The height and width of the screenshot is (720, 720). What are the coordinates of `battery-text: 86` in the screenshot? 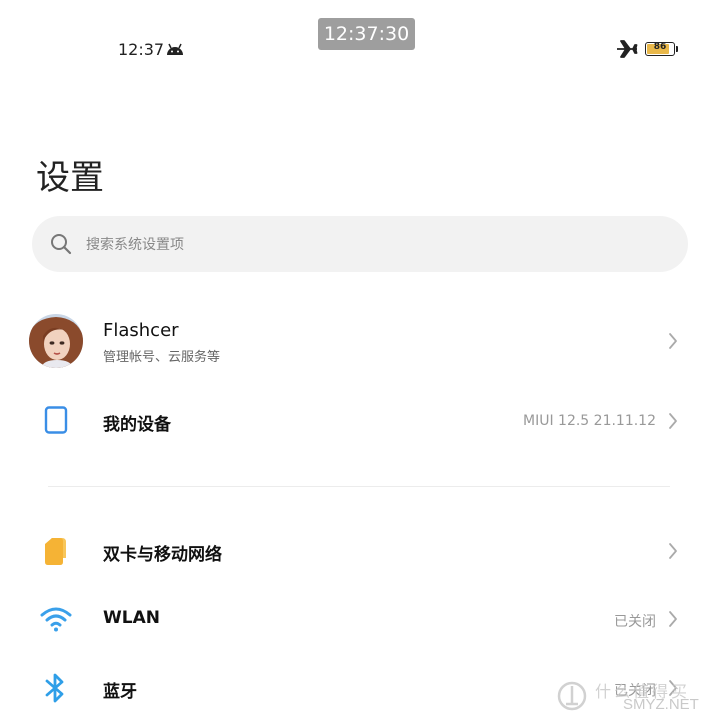 It's located at (660, 47).